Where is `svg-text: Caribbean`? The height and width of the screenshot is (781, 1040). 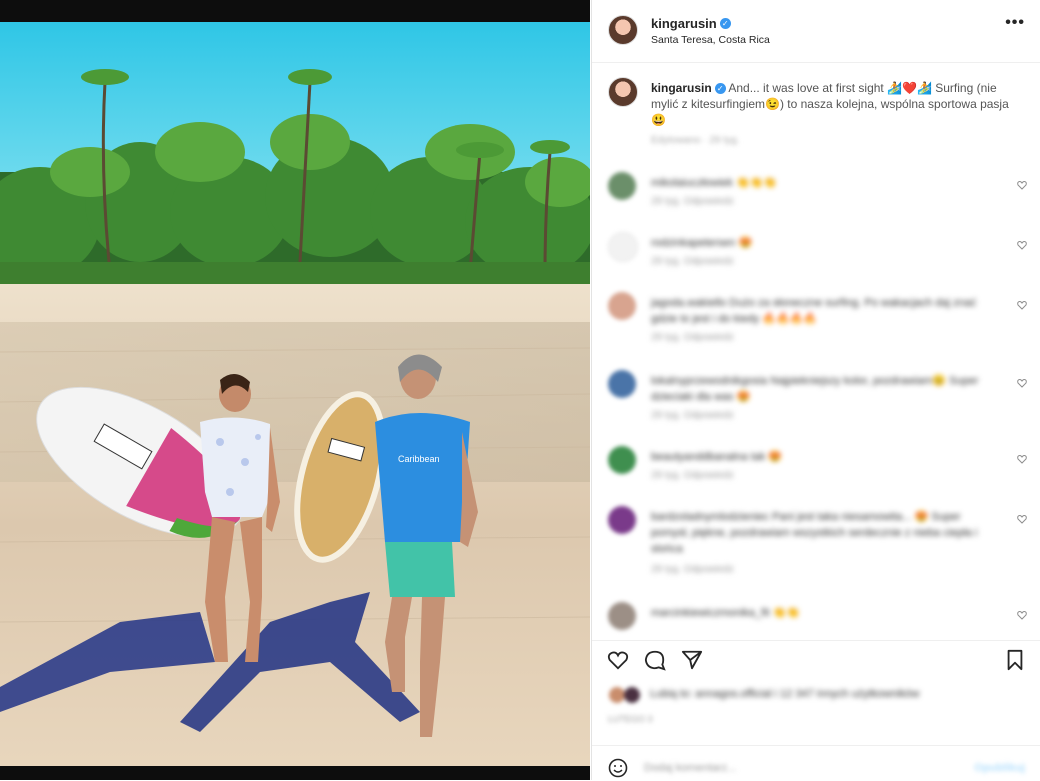 svg-text: Caribbean is located at coordinates (419, 459).